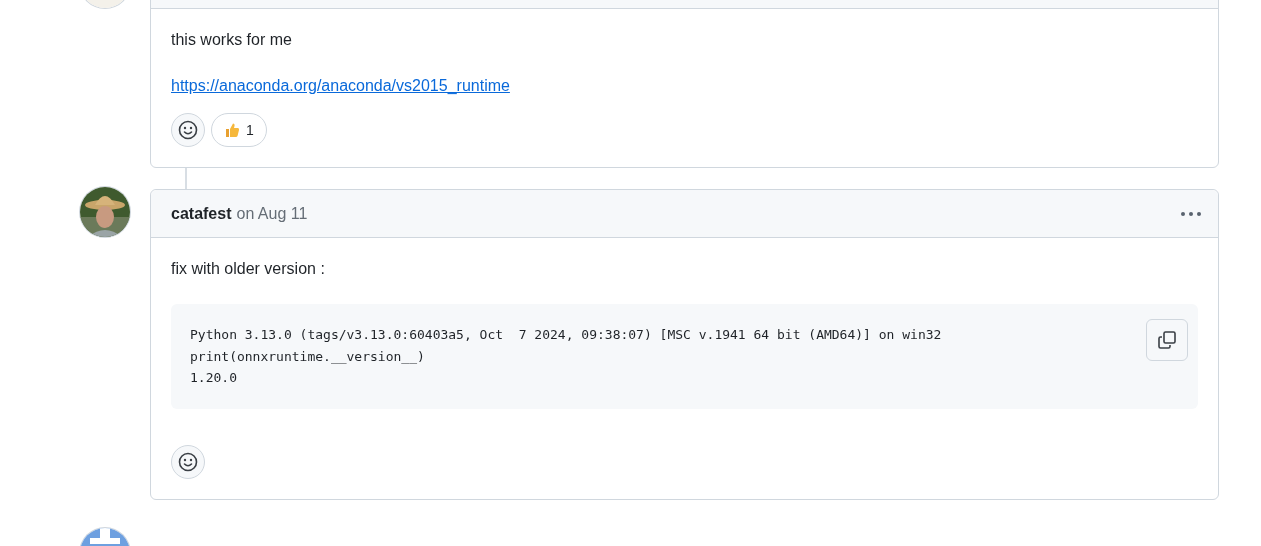 The height and width of the screenshot is (546, 1261). What do you see at coordinates (566, 335) in the screenshot?
I see `code-line: Python 3.13.0 (tags/v3.13.0:60403a5, Oct 7 2024, 09:38:07) [MSC v.1941 64 bit (AMD64)] on win32` at bounding box center [566, 335].